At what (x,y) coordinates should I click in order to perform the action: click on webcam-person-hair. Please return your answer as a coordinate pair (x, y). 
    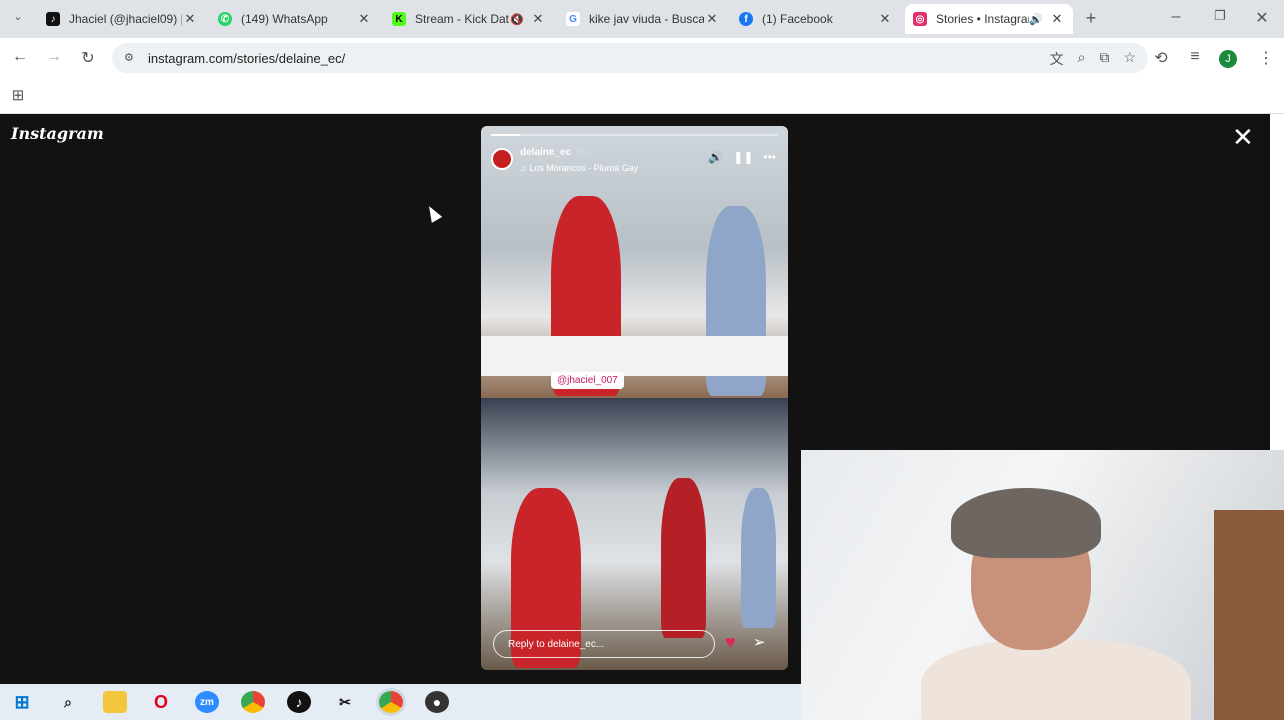
    Looking at the image, I should click on (1026, 523).